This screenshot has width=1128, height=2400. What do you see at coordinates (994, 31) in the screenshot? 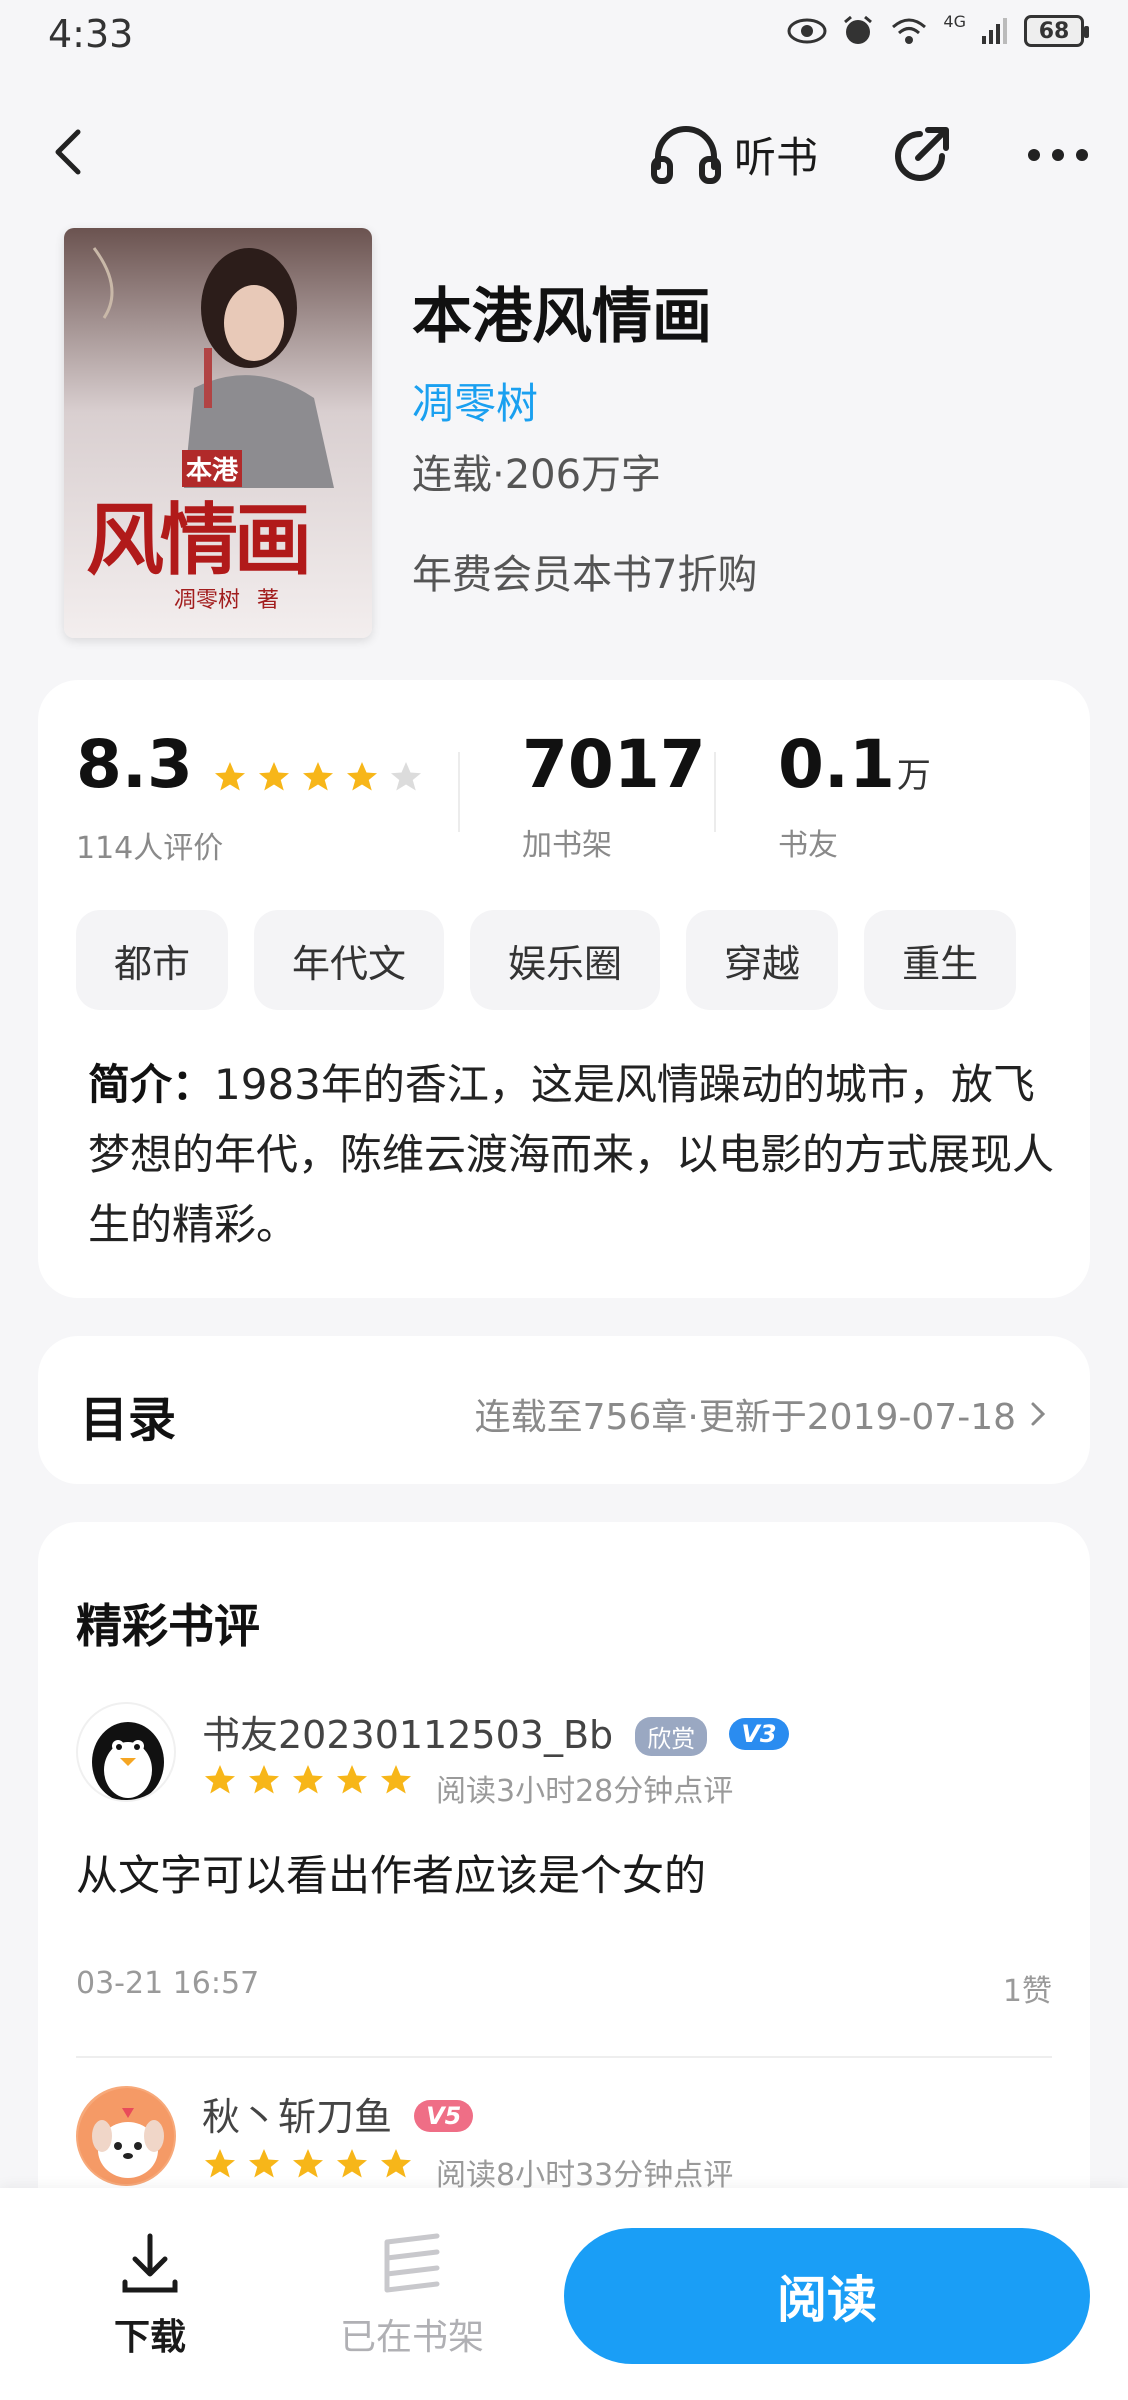
I see `signal-icon` at bounding box center [994, 31].